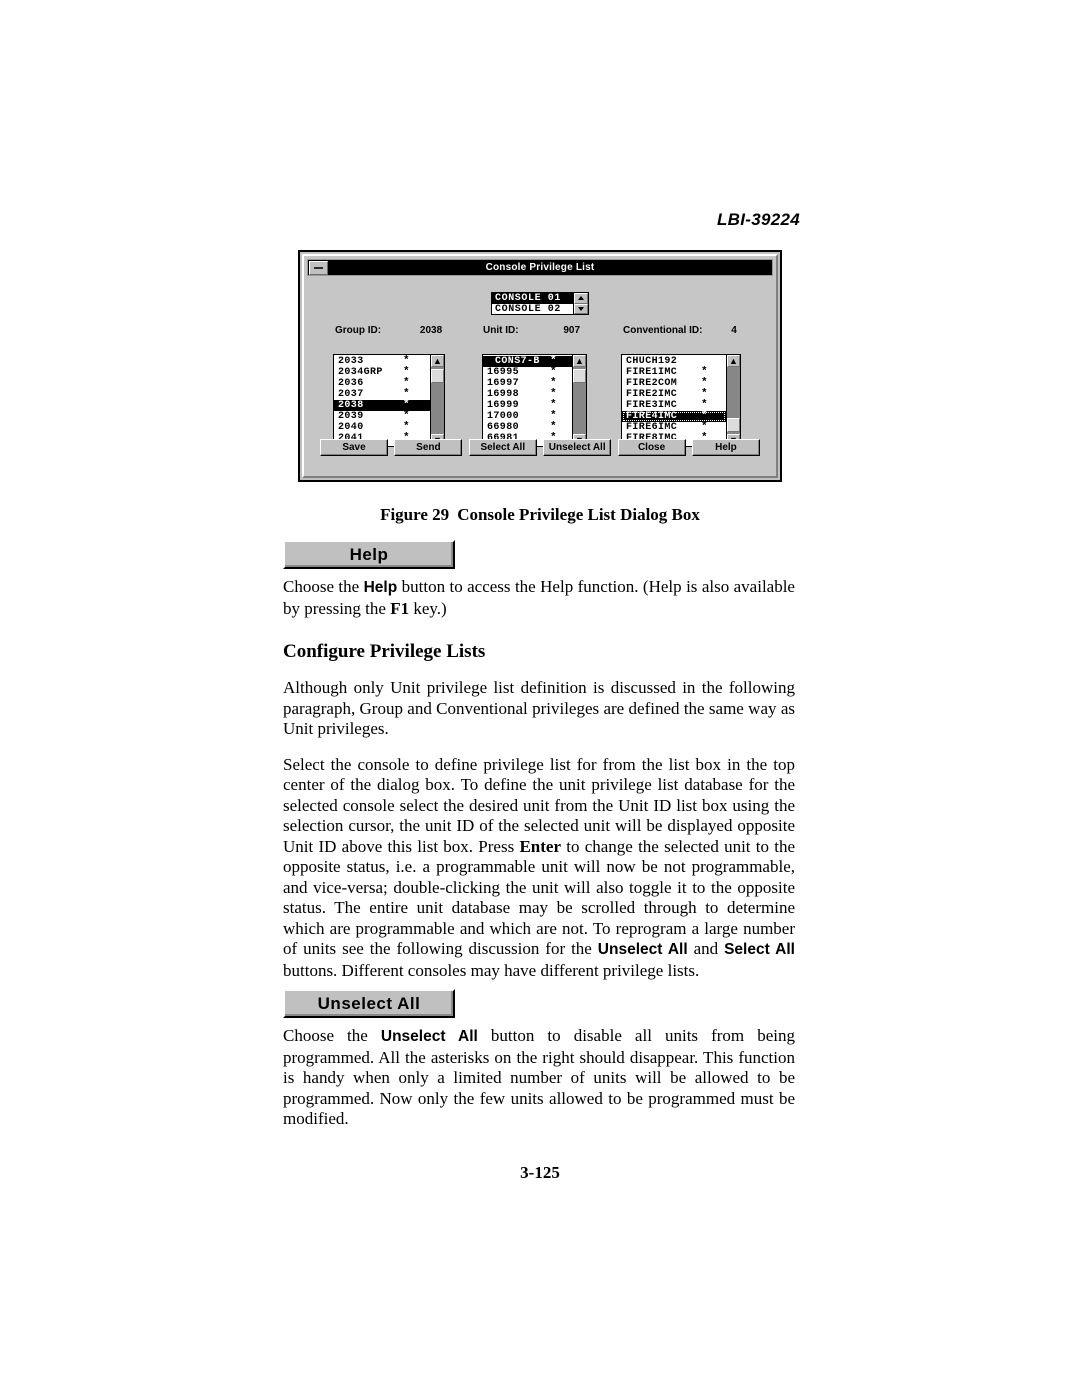 This screenshot has height=1397, width=1080. I want to click on list-item-selected: FIRE4IMC *, so click(674, 416).